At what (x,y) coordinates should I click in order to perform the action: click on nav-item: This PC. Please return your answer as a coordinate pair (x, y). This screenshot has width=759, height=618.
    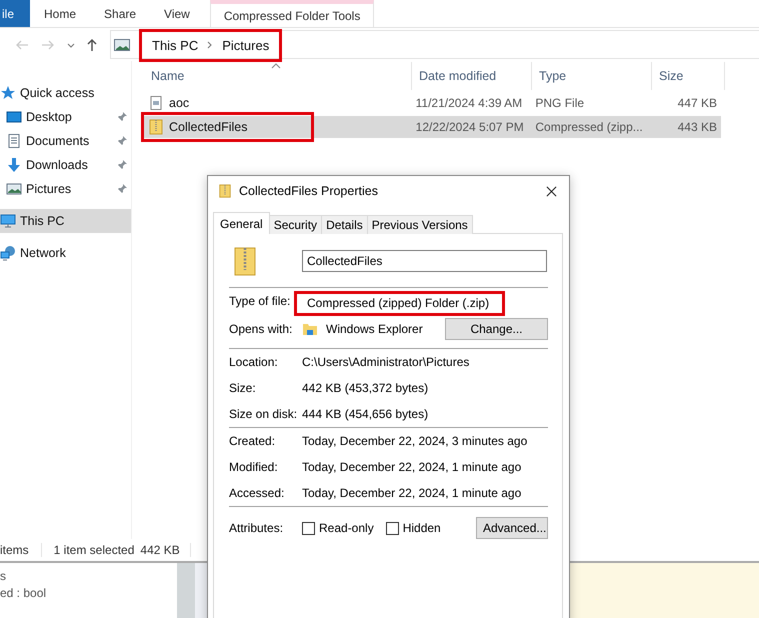
    Looking at the image, I should click on (65, 221).